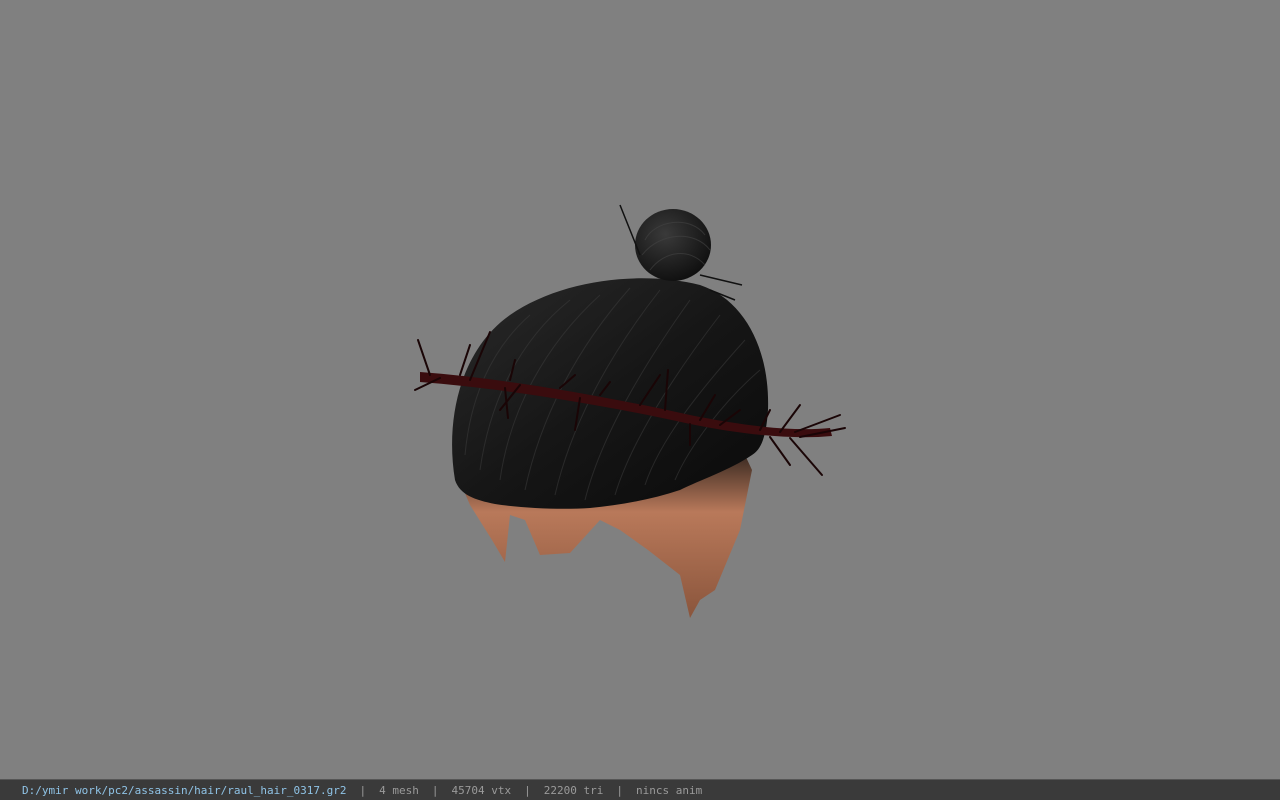  I want to click on triangle-count: 22200 tri, so click(573, 790).